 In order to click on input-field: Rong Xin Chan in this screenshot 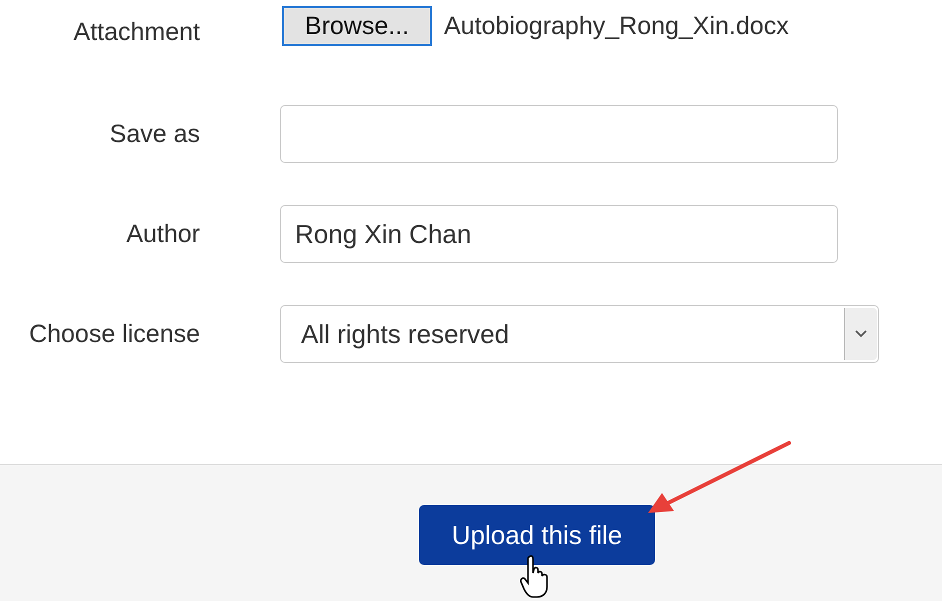, I will do `click(559, 234)`.